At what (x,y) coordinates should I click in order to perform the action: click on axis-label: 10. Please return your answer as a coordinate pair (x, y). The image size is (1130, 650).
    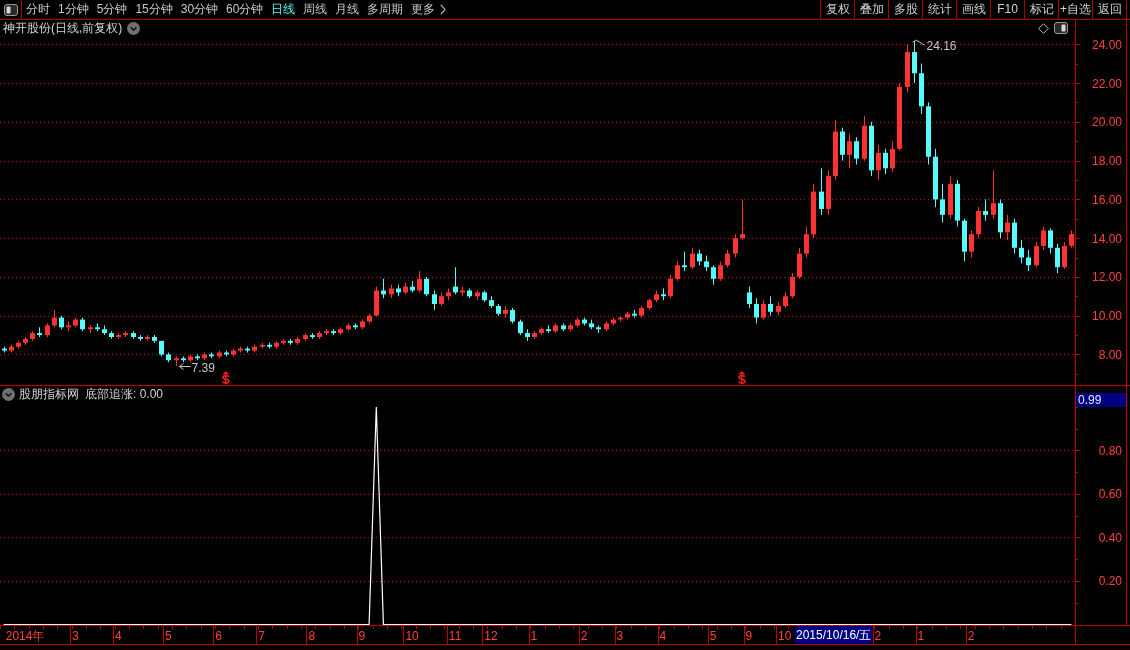
    Looking at the image, I should click on (785, 636).